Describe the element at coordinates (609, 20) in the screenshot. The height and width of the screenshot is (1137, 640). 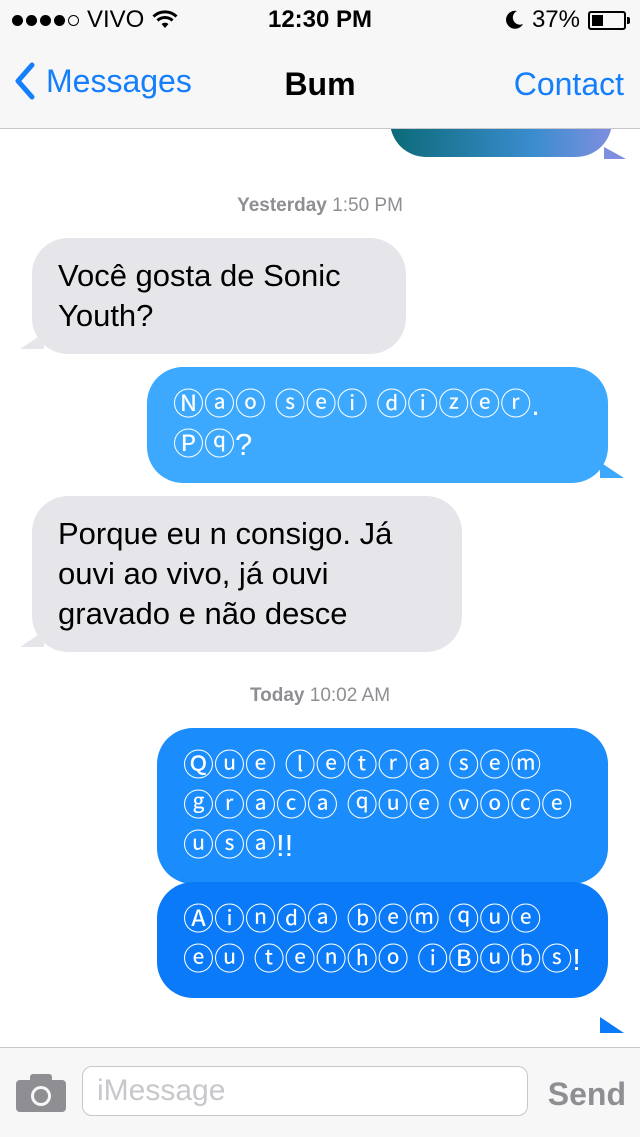
I see `battery-icon` at that location.